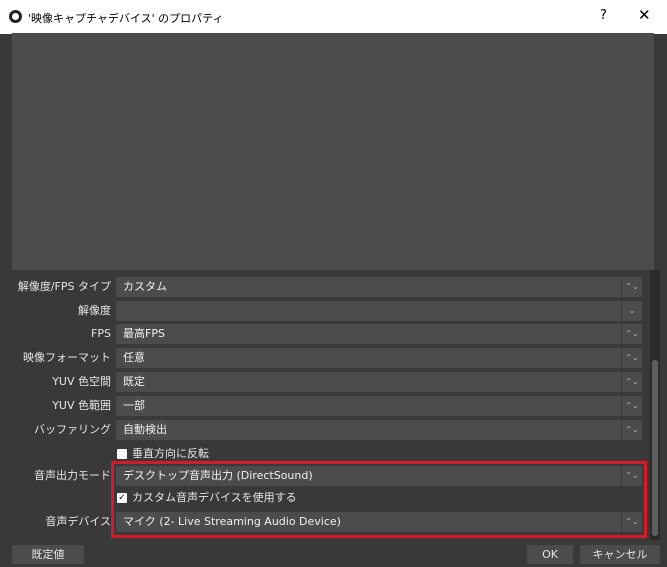 This screenshot has width=667, height=567. I want to click on ok-button: OK, so click(550, 554).